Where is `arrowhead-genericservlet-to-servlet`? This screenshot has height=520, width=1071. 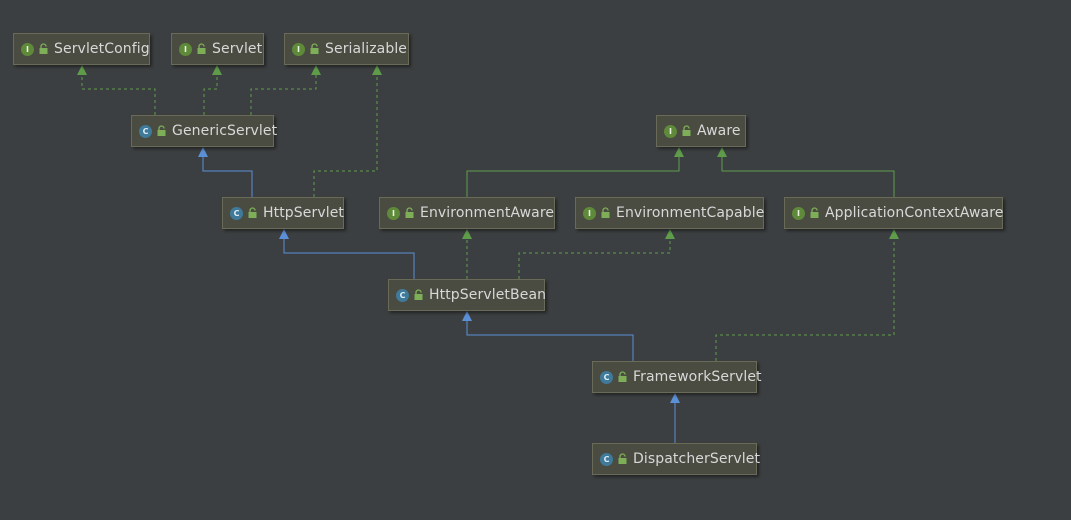
arrowhead-genericservlet-to-servlet is located at coordinates (217, 70).